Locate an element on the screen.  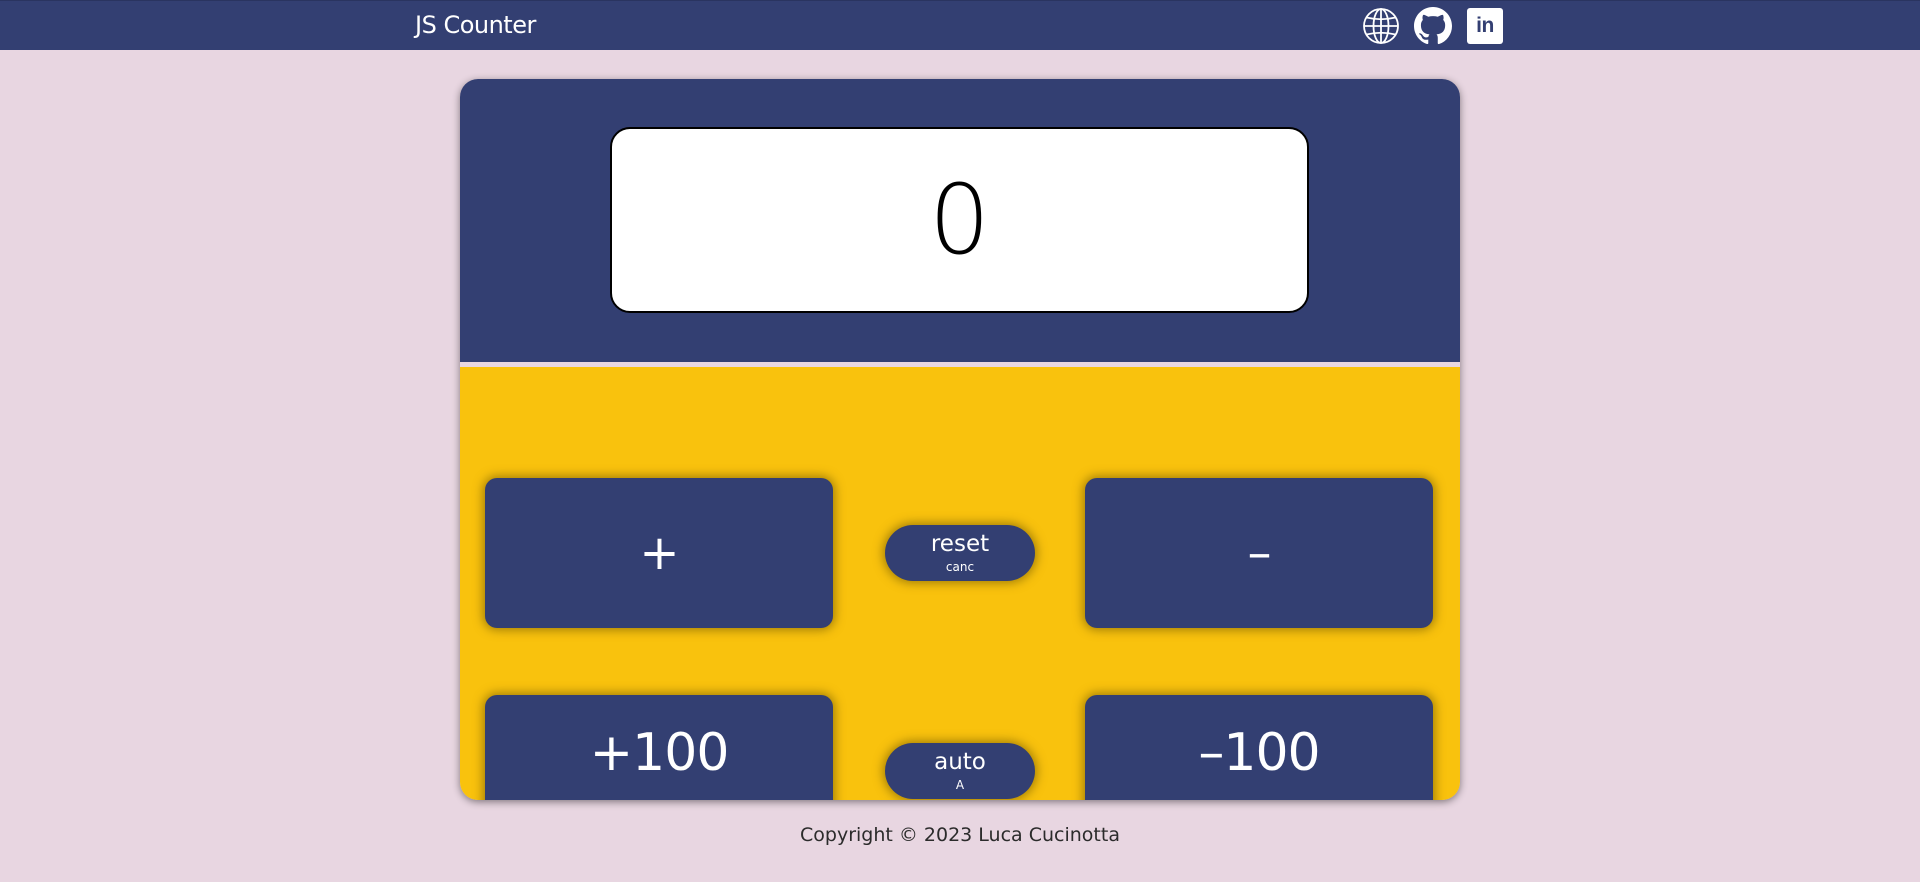
footer-copyright: Copyright © 2023 Luca Cucinotta is located at coordinates (960, 835).